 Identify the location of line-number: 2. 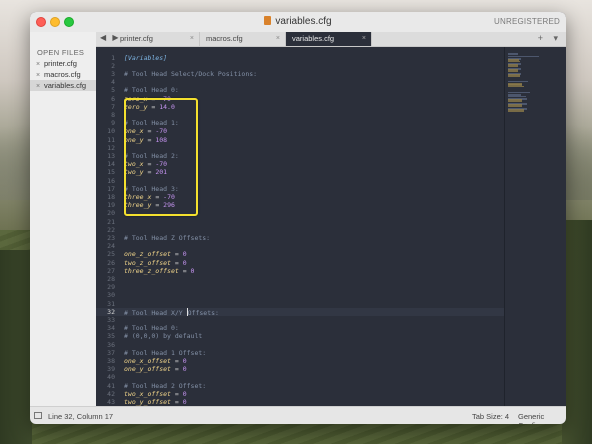
(113, 65).